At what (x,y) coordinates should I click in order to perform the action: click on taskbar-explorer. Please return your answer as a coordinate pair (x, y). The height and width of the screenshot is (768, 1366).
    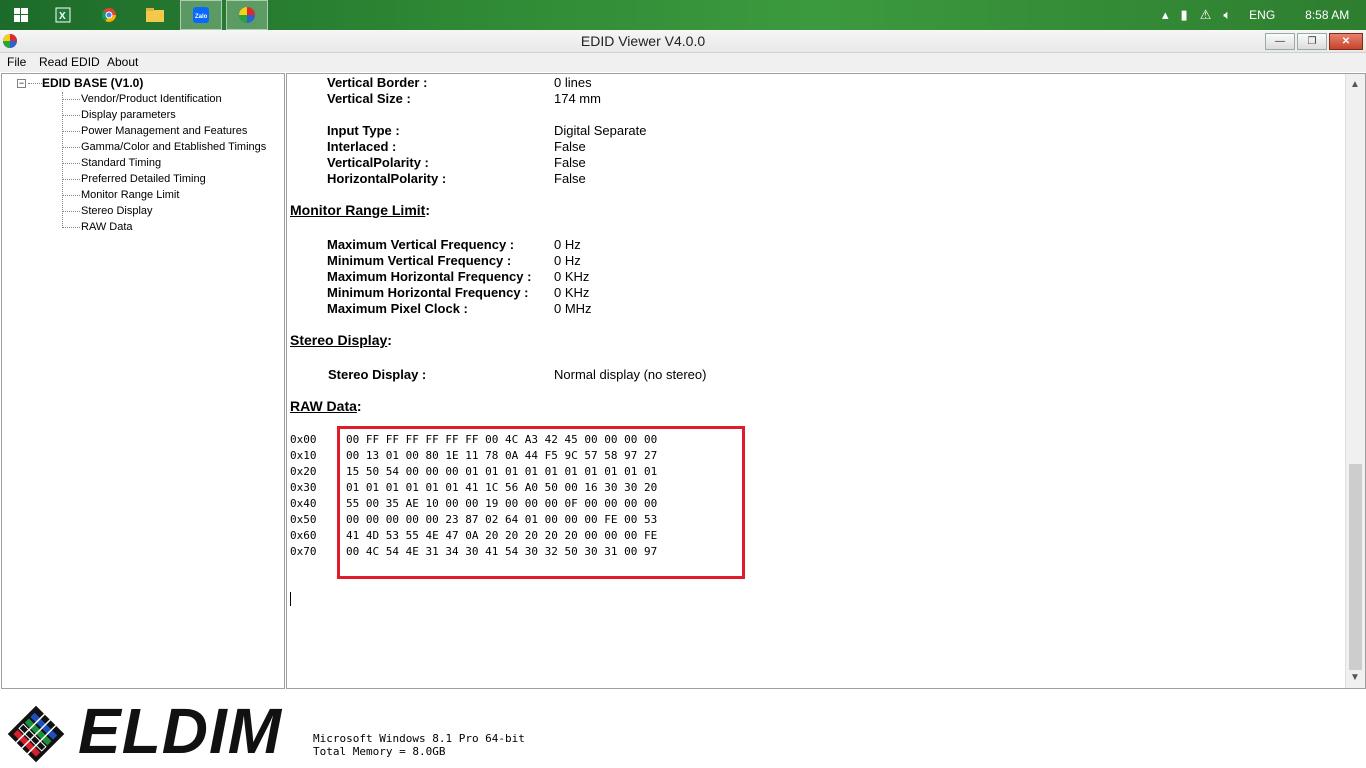
    Looking at the image, I should click on (155, 15).